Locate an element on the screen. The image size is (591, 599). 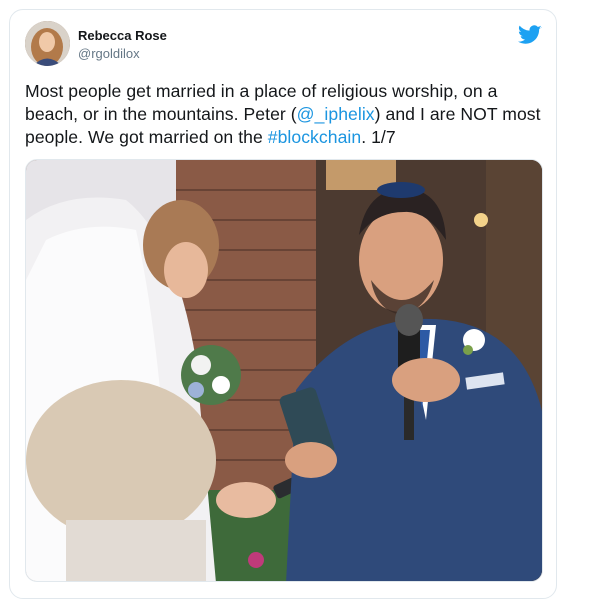
mention-link: @_iphelix is located at coordinates (336, 114).